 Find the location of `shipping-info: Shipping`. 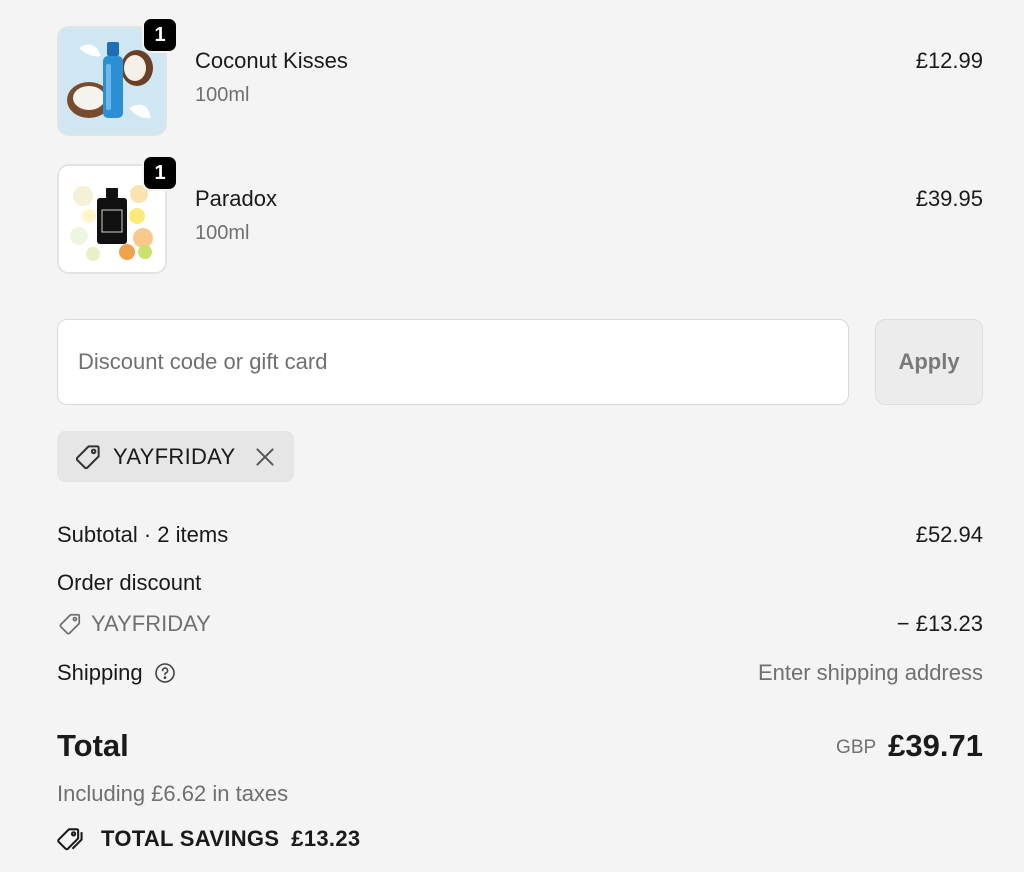

shipping-info: Shipping is located at coordinates (117, 673).